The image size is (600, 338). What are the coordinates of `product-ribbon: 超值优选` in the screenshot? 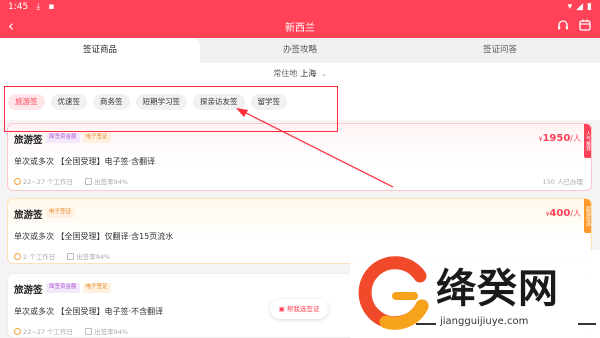 It's located at (587, 216).